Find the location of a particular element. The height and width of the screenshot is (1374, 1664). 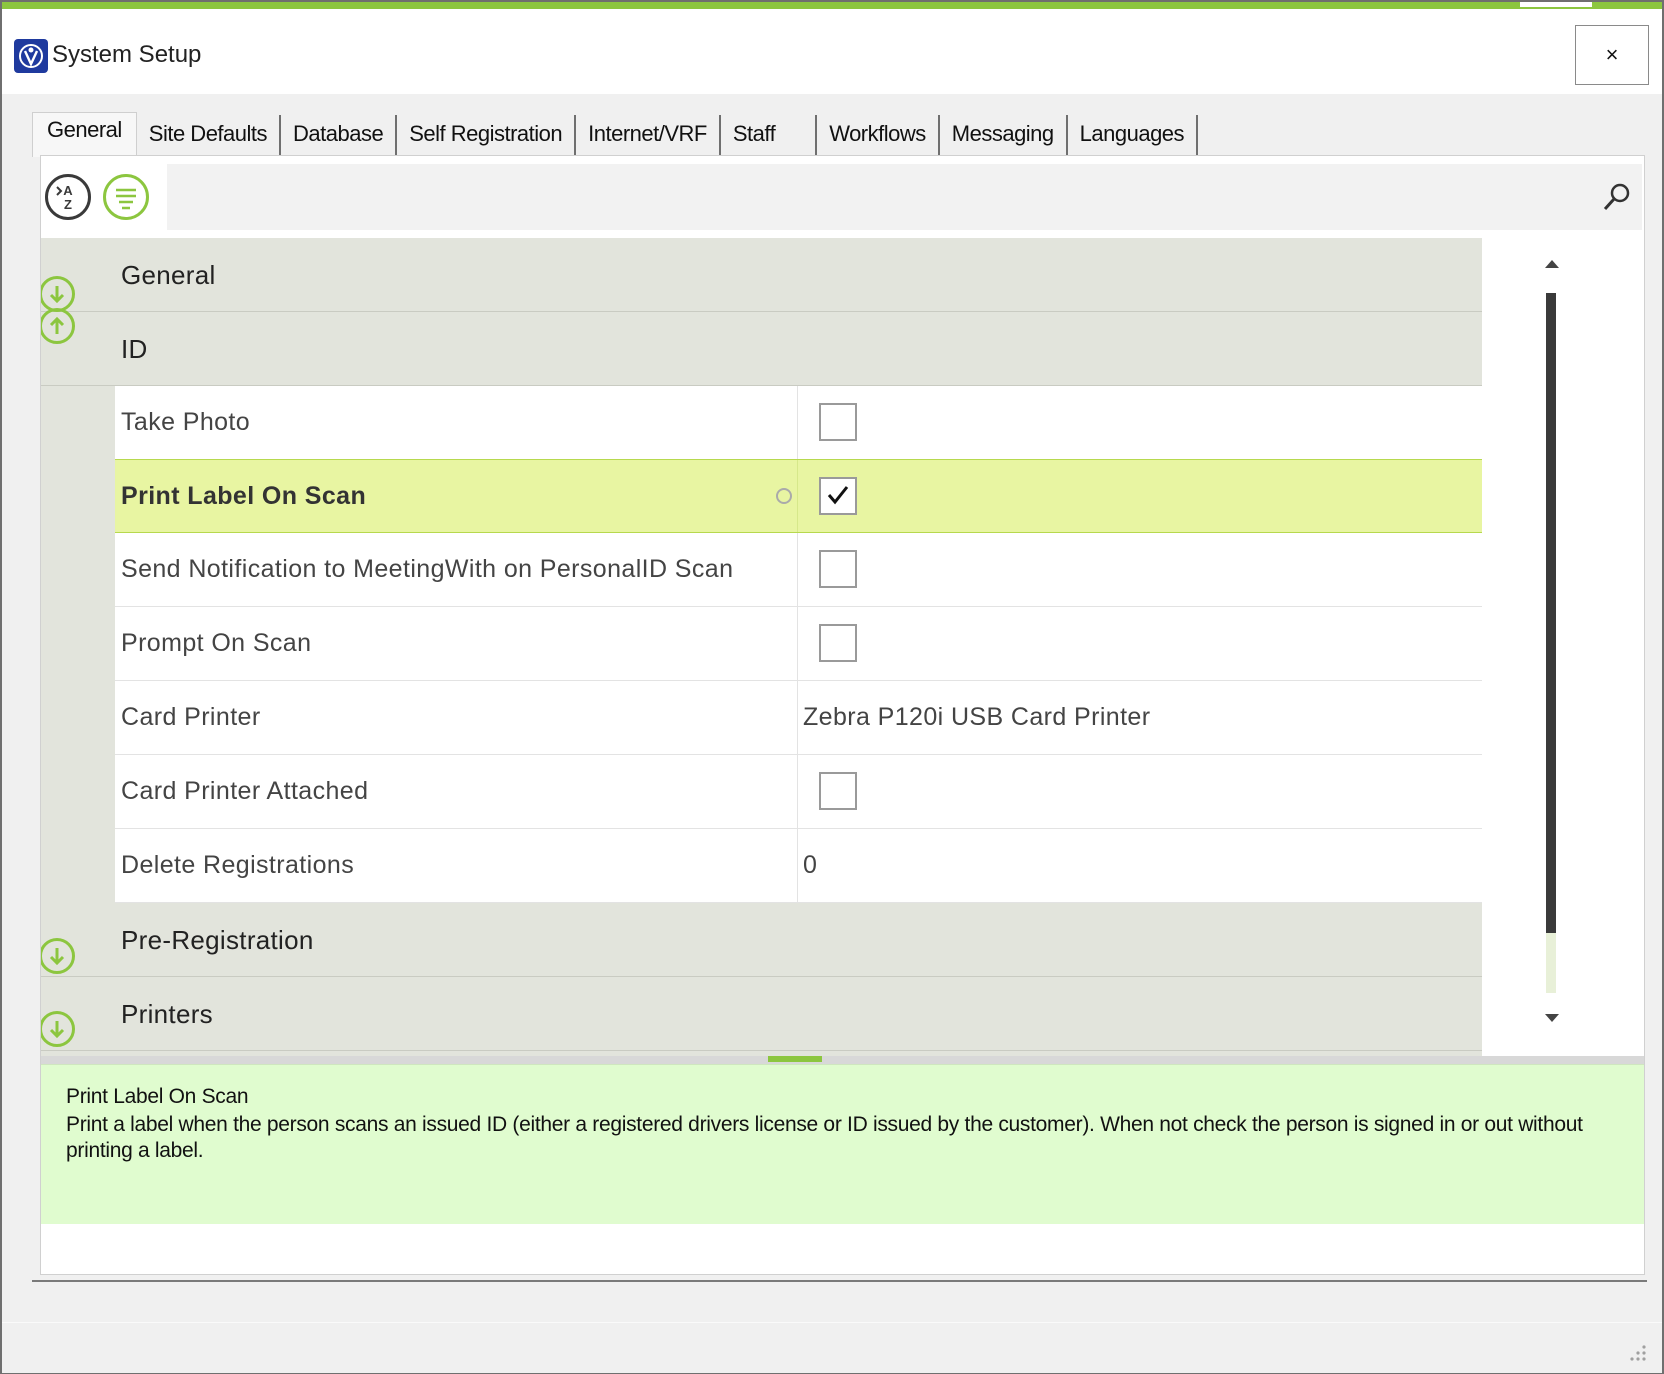

property-print-label-on-scan: Print Label On Scan is located at coordinates (798, 496).